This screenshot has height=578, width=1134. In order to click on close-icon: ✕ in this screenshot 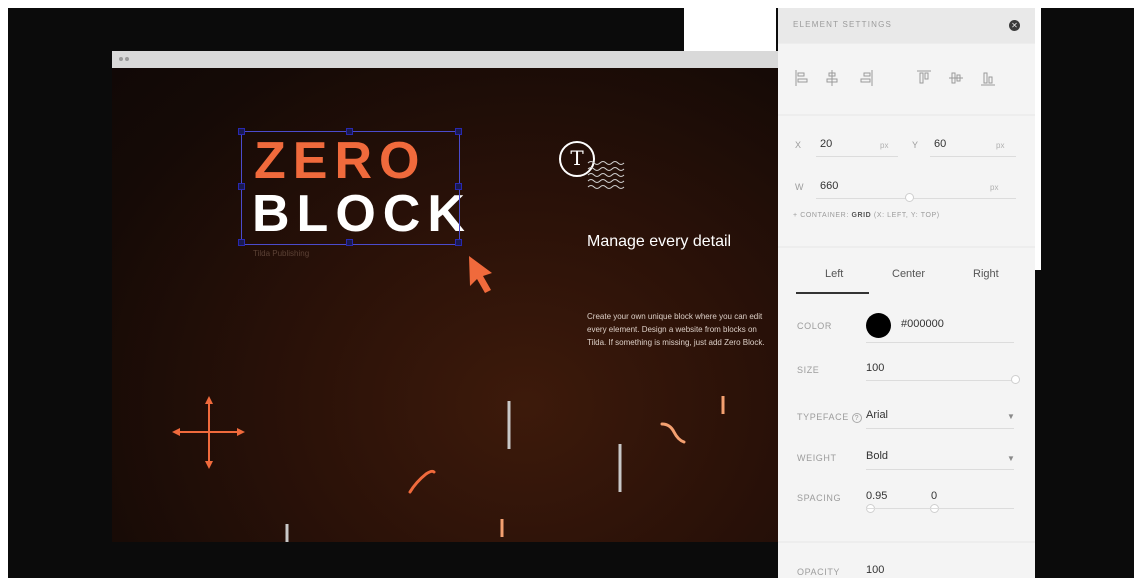, I will do `click(1014, 25)`.